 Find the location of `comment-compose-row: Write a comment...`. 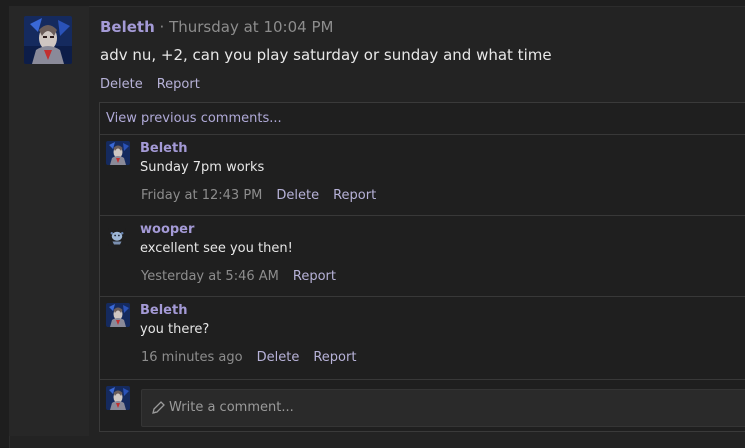

comment-compose-row: Write a comment... is located at coordinates (422, 405).